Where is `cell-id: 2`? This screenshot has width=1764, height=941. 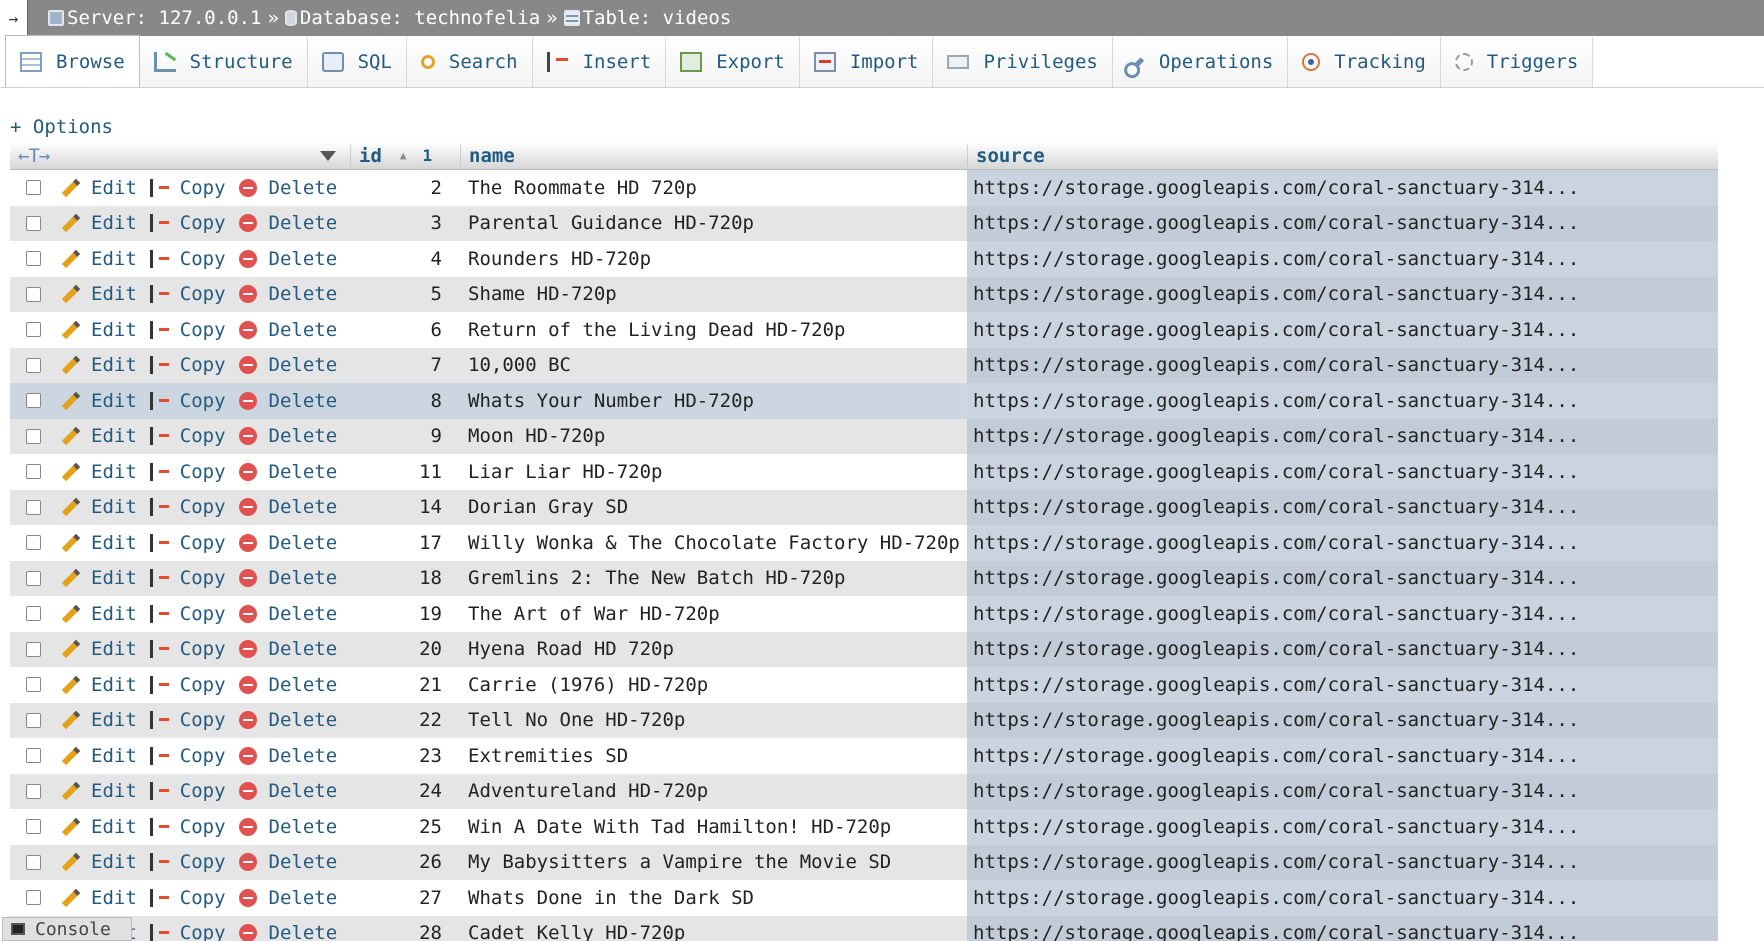
cell-id: 2 is located at coordinates (405, 188).